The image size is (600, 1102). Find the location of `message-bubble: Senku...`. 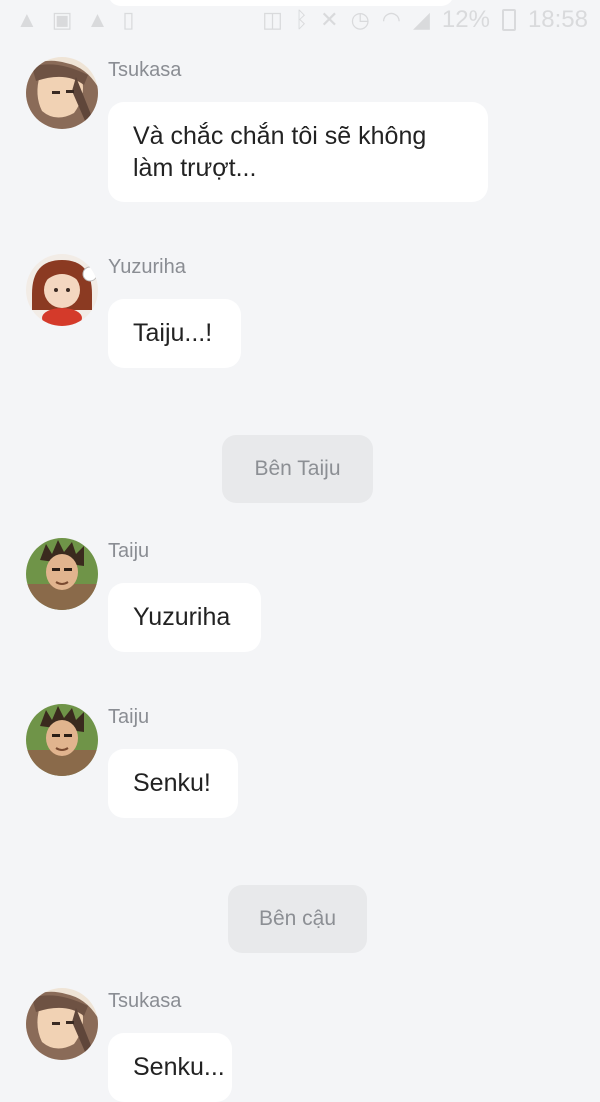

message-bubble: Senku... is located at coordinates (170, 1067).